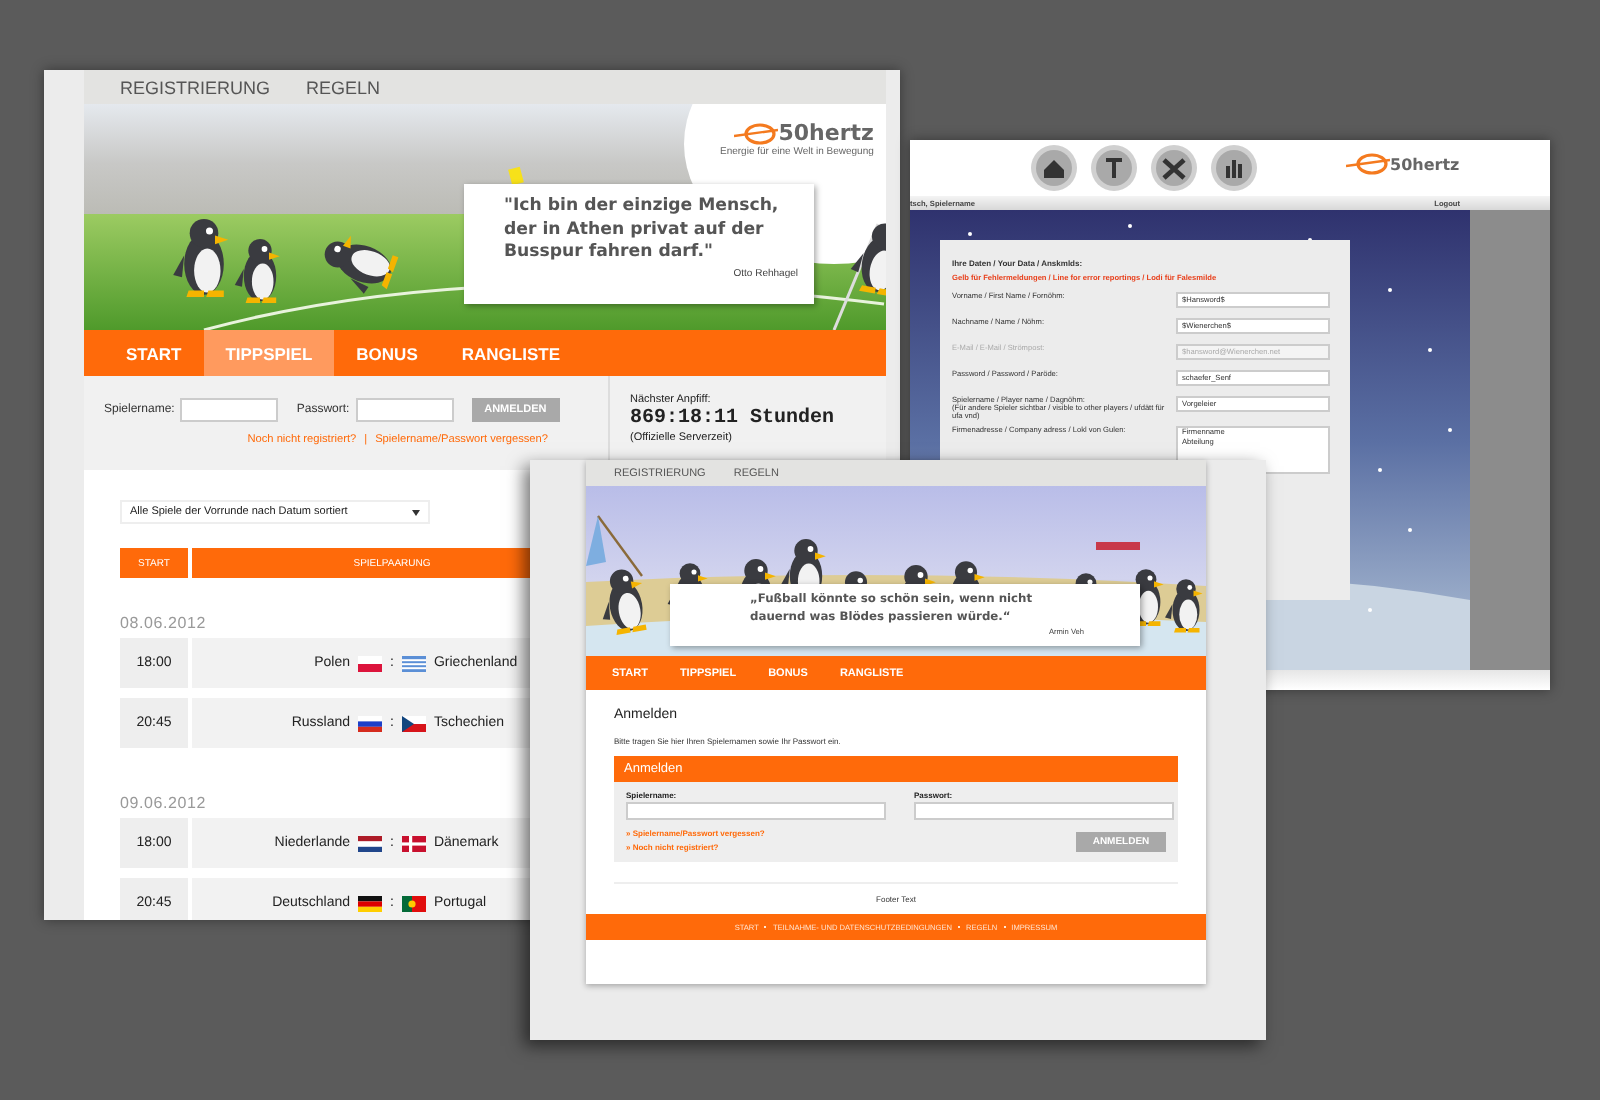 The image size is (1600, 1100). What do you see at coordinates (732, 419) in the screenshot?
I see `countdown-text: 869:18:11 Stunden` at bounding box center [732, 419].